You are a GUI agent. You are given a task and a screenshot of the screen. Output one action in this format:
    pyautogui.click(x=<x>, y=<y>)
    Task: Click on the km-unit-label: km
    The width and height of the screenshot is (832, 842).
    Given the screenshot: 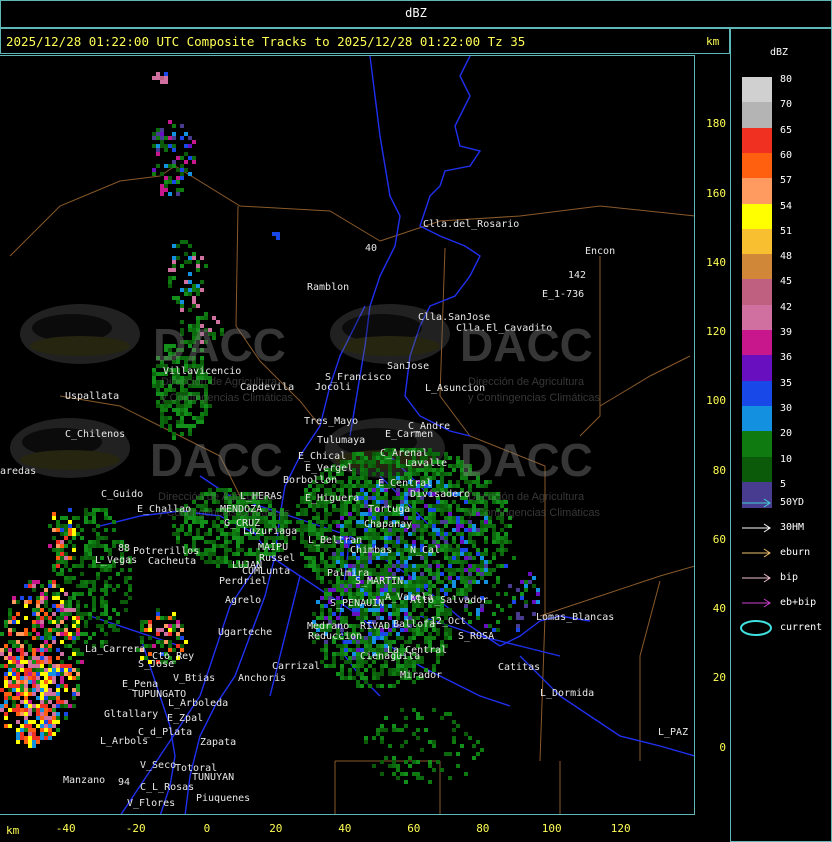 What is the action you would take?
    pyautogui.click(x=713, y=41)
    